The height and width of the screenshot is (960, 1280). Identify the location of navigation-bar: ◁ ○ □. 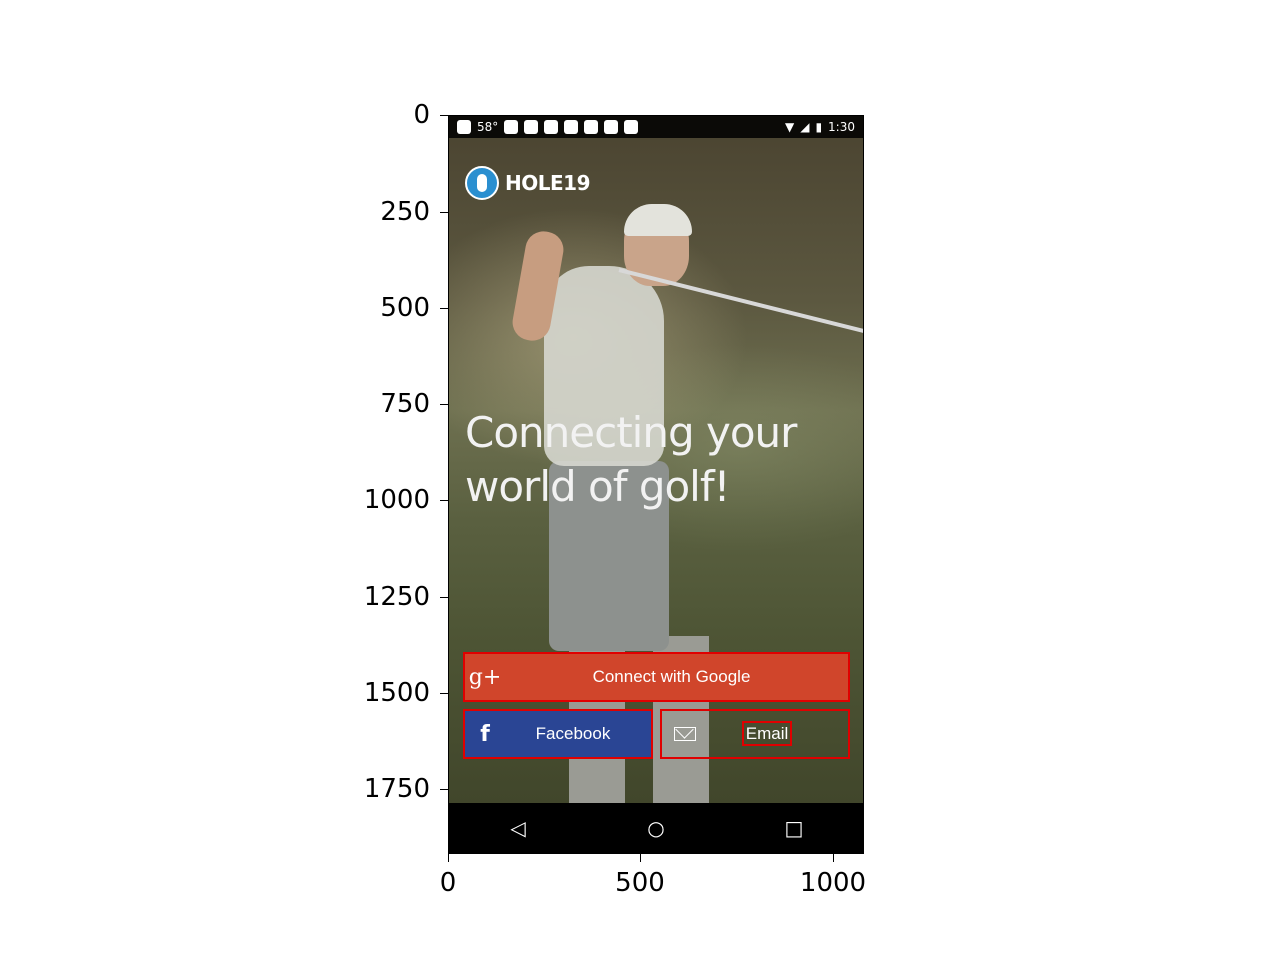
(656, 828).